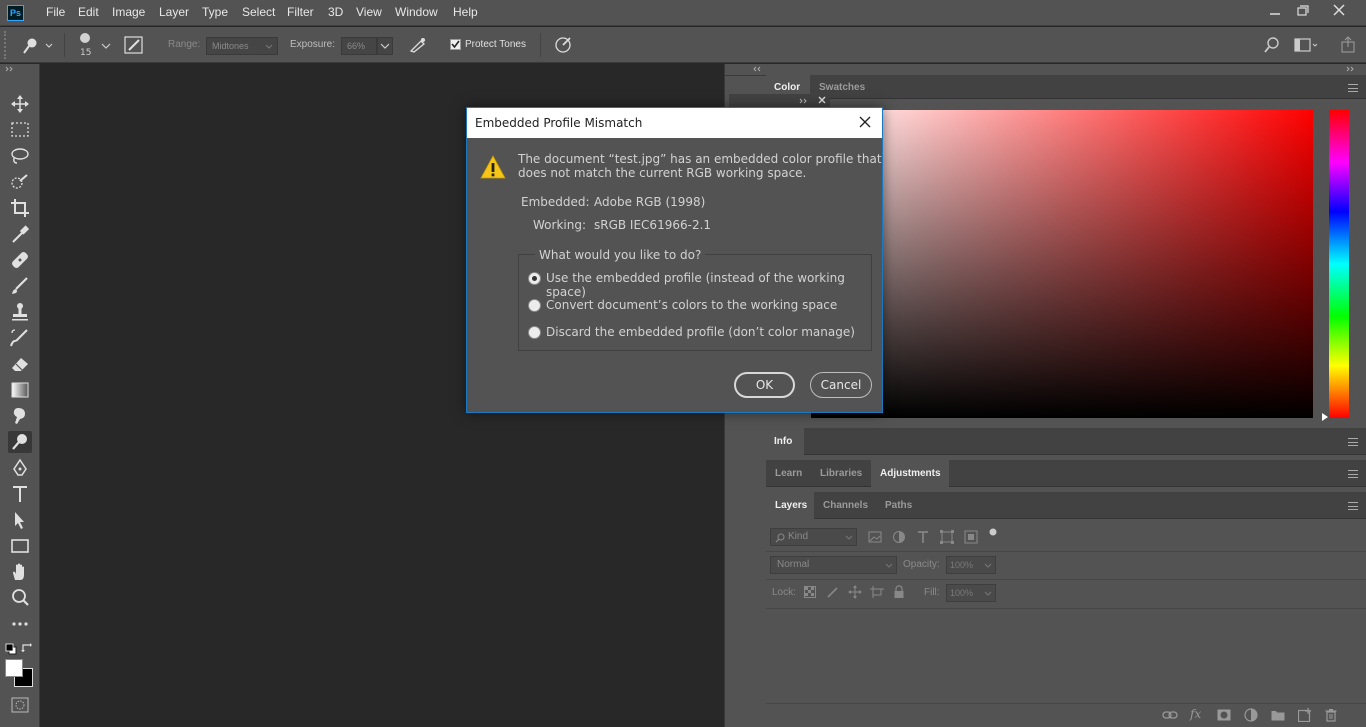 The height and width of the screenshot is (727, 1366). I want to click on color-panel-menu-icon, so click(1353, 88).